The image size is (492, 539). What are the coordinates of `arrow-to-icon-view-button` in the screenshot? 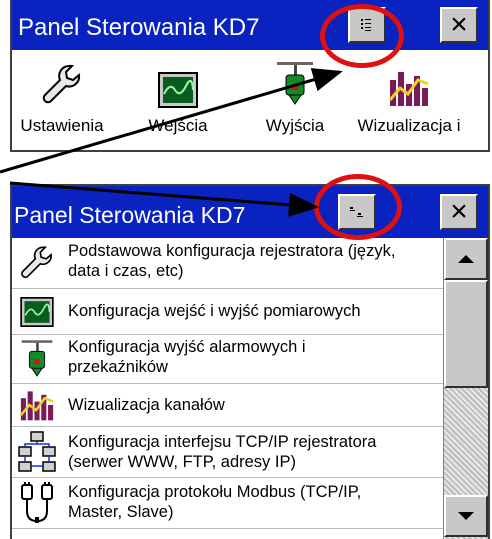 It's located at (164, 199).